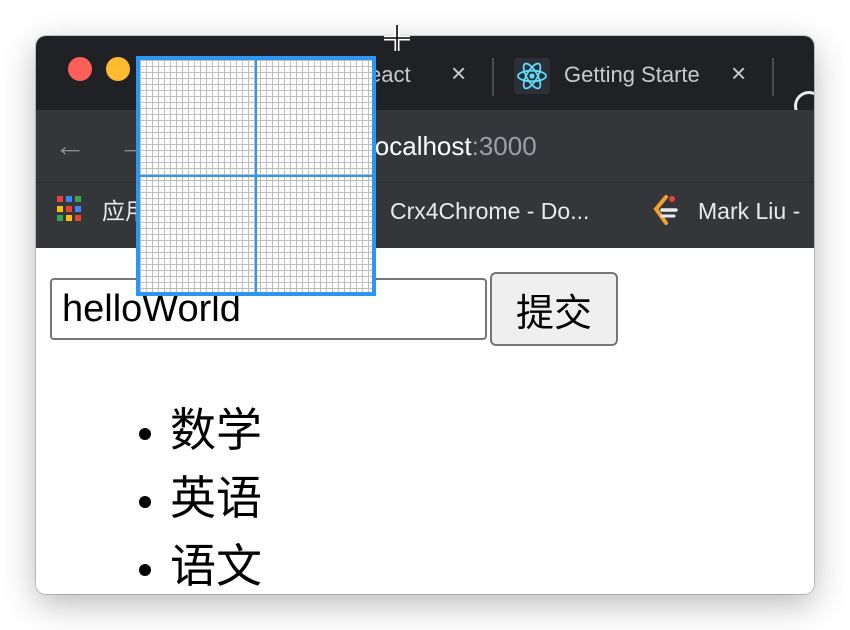 Image resolution: width=850 pixels, height=630 pixels. What do you see at coordinates (554, 309) in the screenshot?
I see `submit-button: 提交` at bounding box center [554, 309].